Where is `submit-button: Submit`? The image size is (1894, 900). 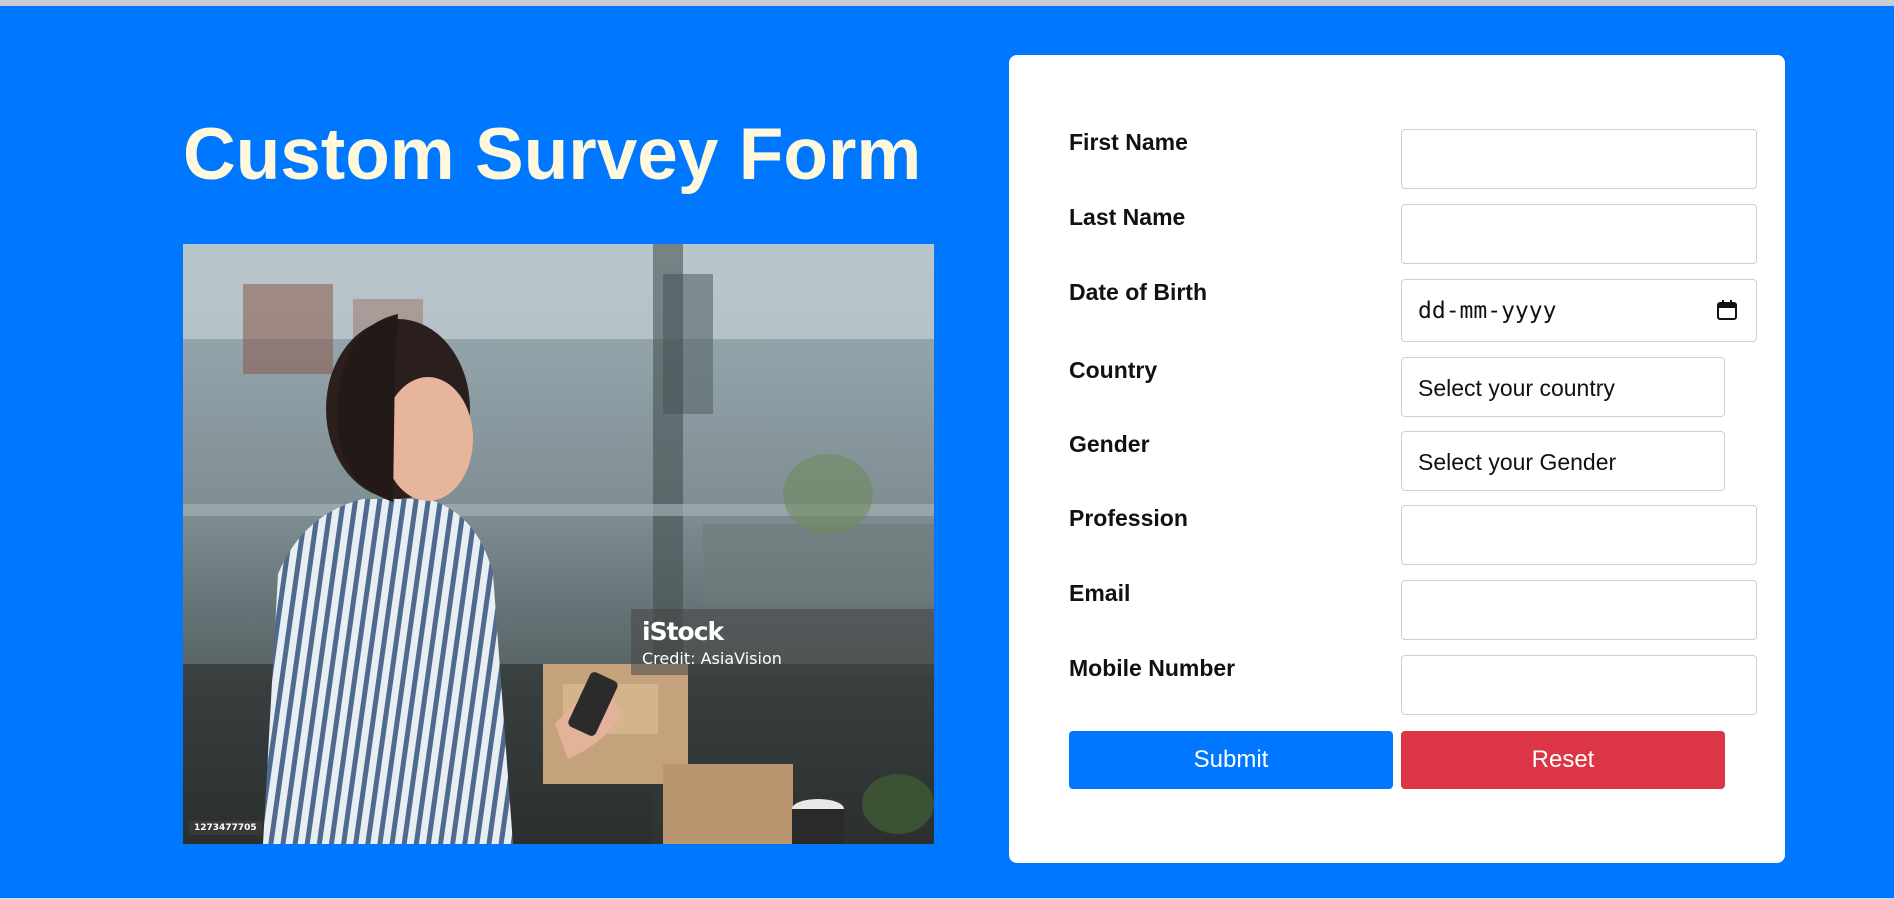 submit-button: Submit is located at coordinates (1231, 760).